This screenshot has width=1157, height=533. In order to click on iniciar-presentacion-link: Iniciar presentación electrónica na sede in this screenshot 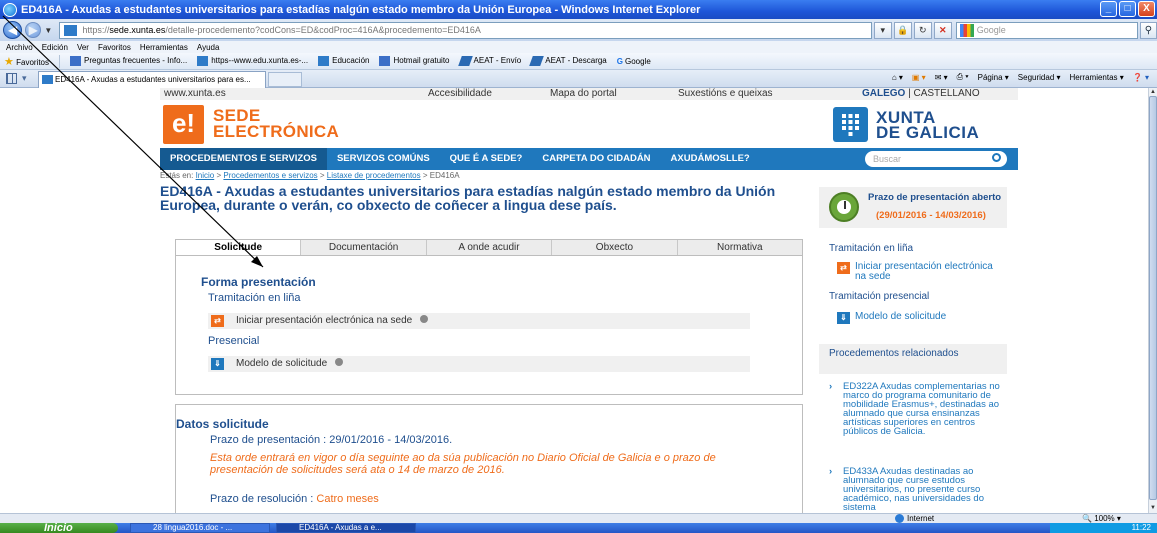, I will do `click(324, 320)`.